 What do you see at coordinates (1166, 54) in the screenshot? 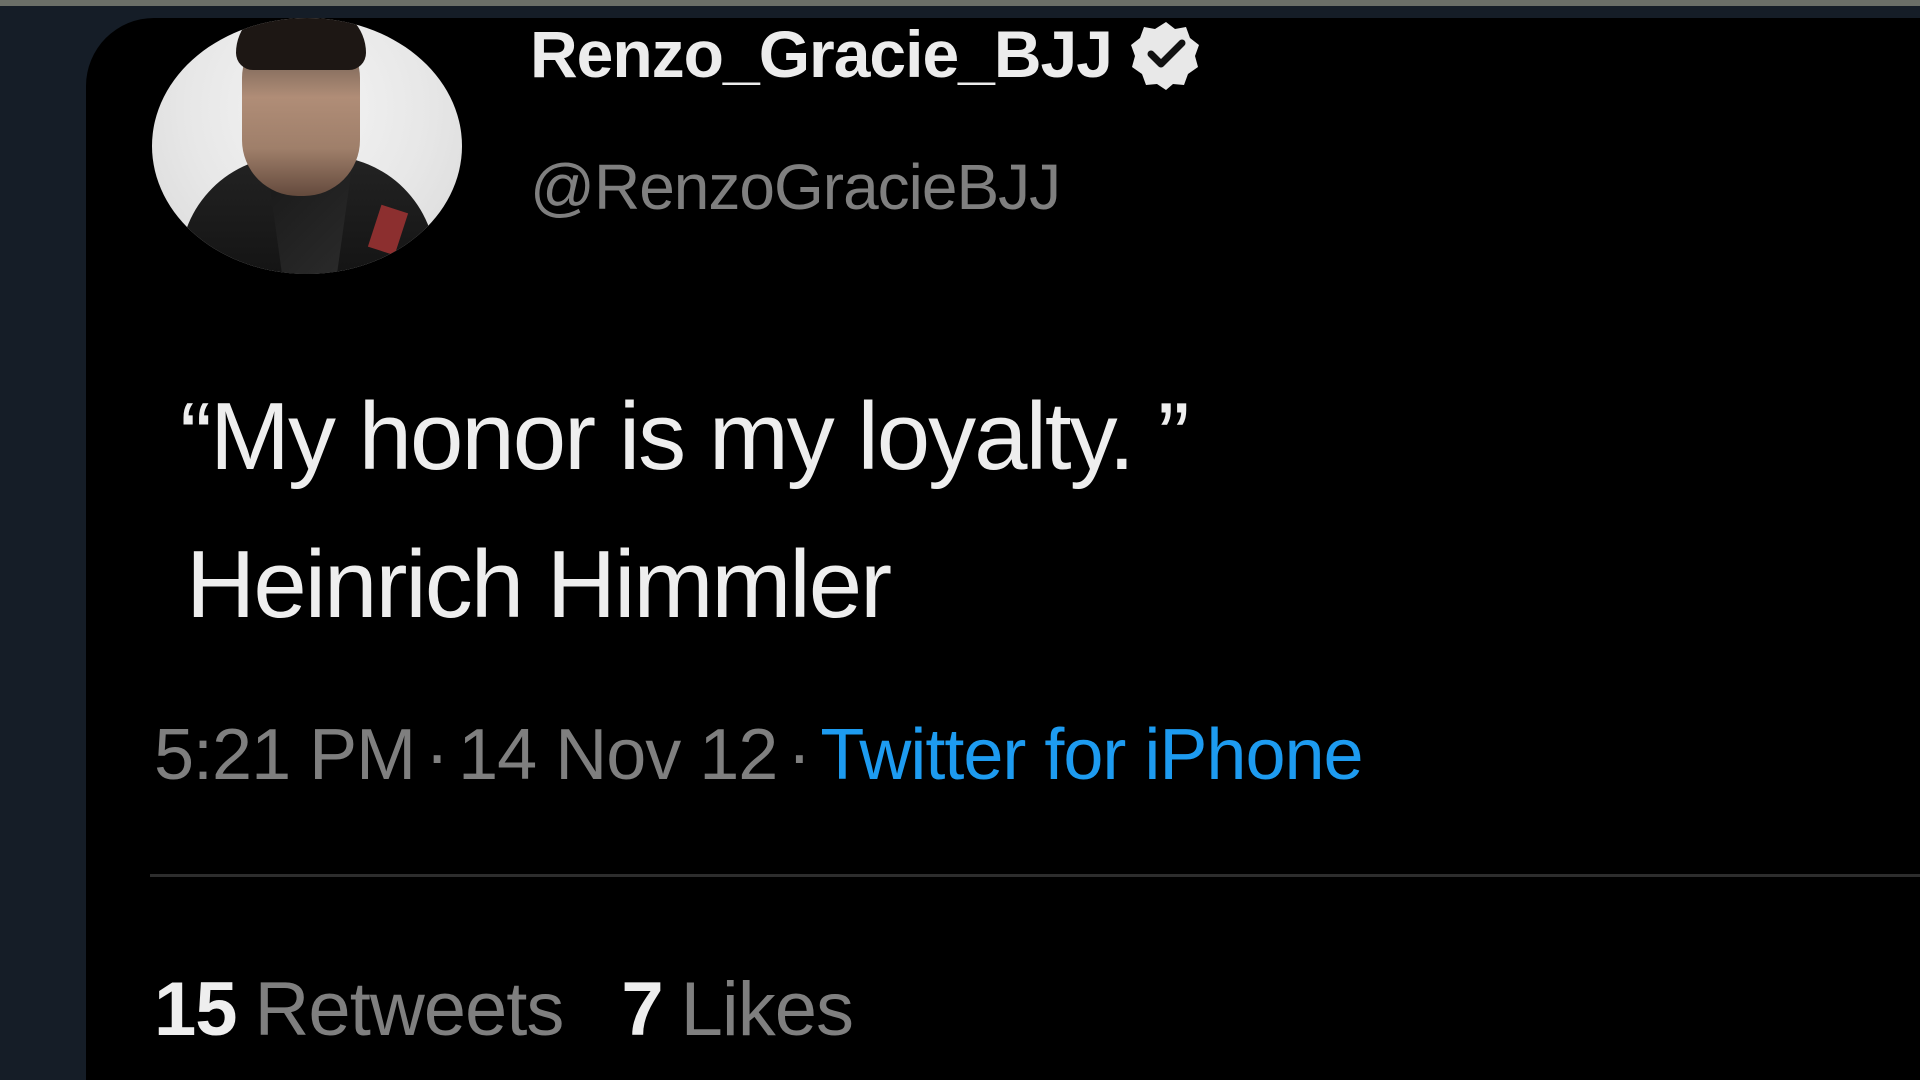
I see `verified-badge-icon` at bounding box center [1166, 54].